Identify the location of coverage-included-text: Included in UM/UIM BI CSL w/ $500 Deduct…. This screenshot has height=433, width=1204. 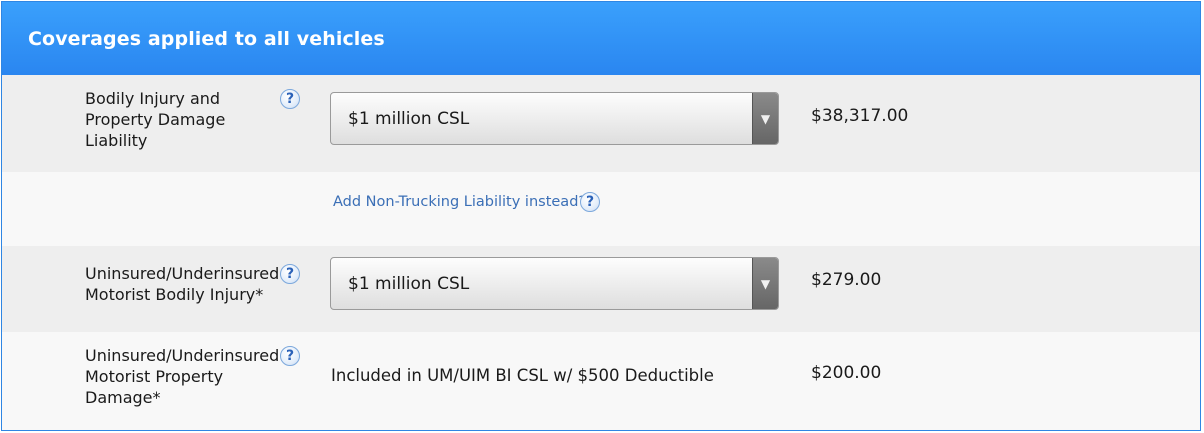
(522, 375).